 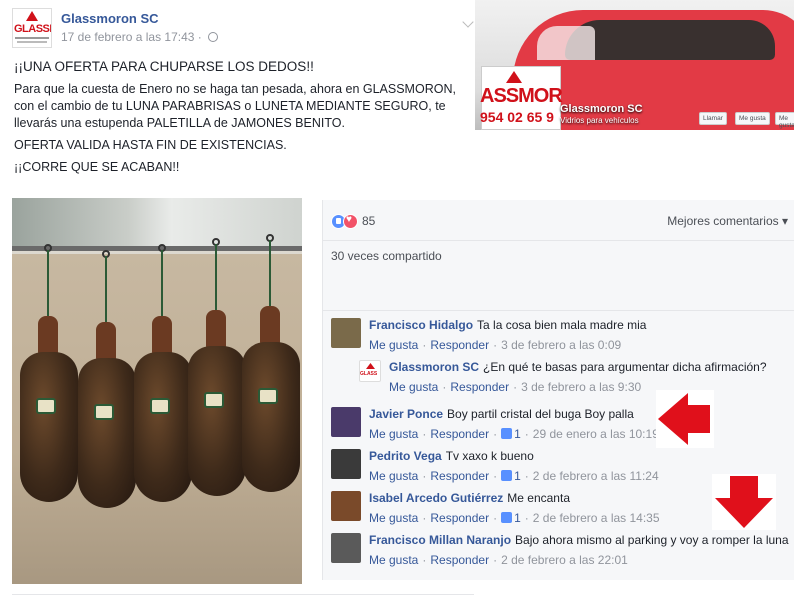 I want to click on love-icon, so click(x=350, y=221).